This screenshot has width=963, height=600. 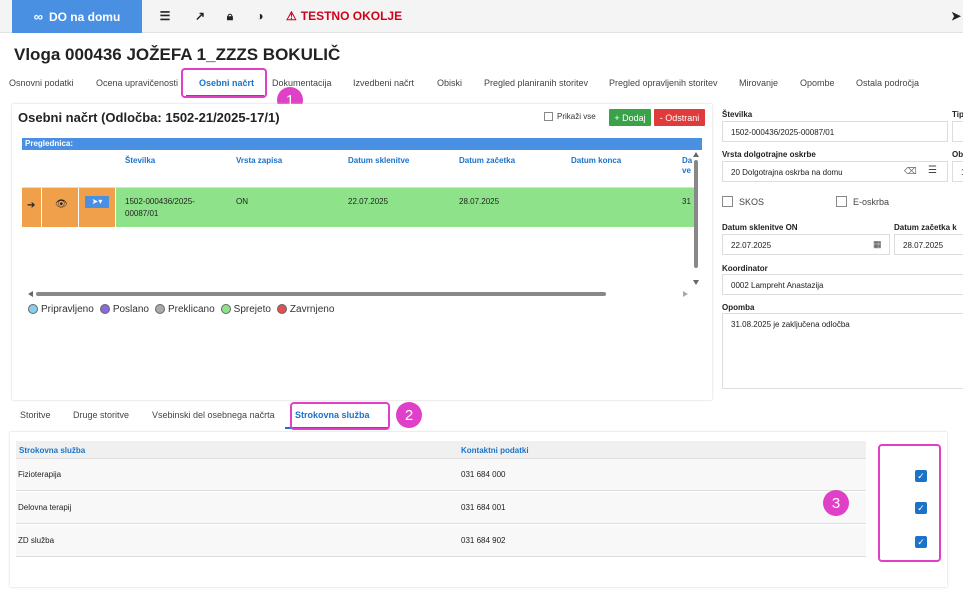 What do you see at coordinates (36, 540) in the screenshot?
I see `service-name: ZD služba` at bounding box center [36, 540].